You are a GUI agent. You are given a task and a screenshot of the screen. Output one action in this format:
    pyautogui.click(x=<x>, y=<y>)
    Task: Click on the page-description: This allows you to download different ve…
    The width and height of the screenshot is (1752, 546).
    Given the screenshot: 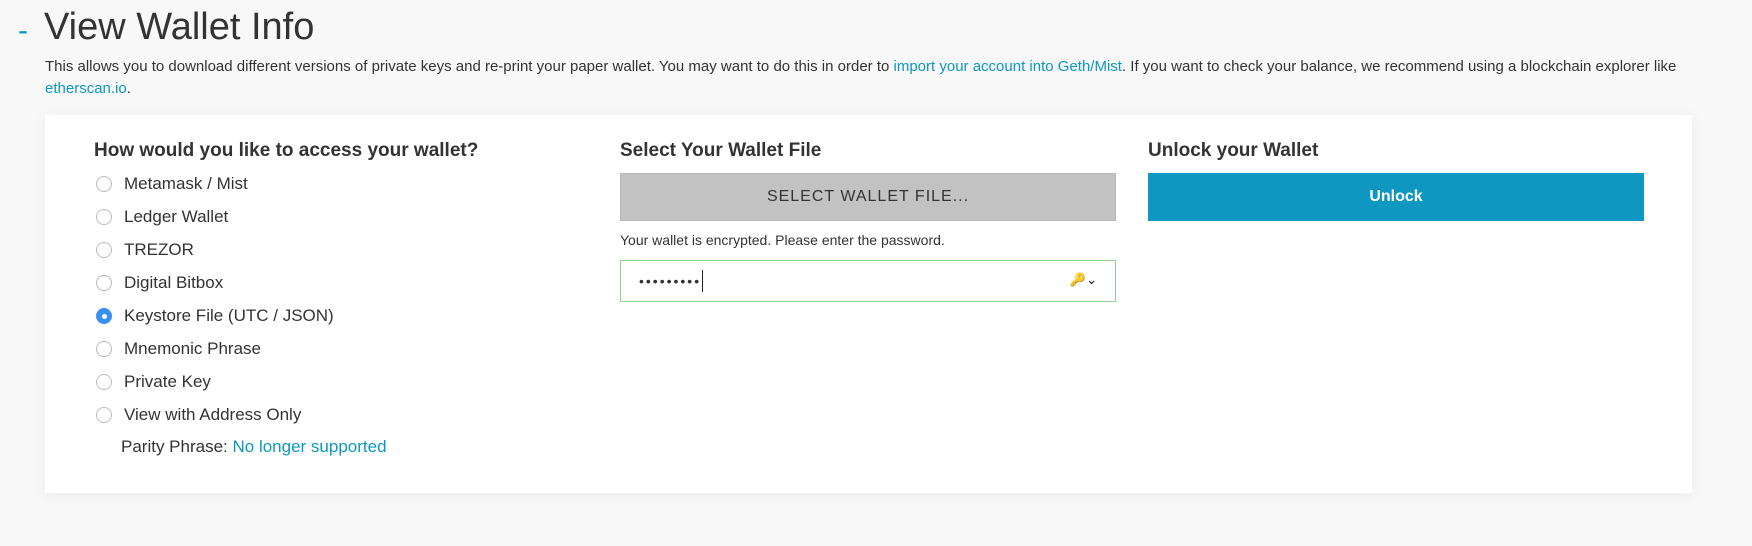 What is the action you would take?
    pyautogui.click(x=875, y=78)
    